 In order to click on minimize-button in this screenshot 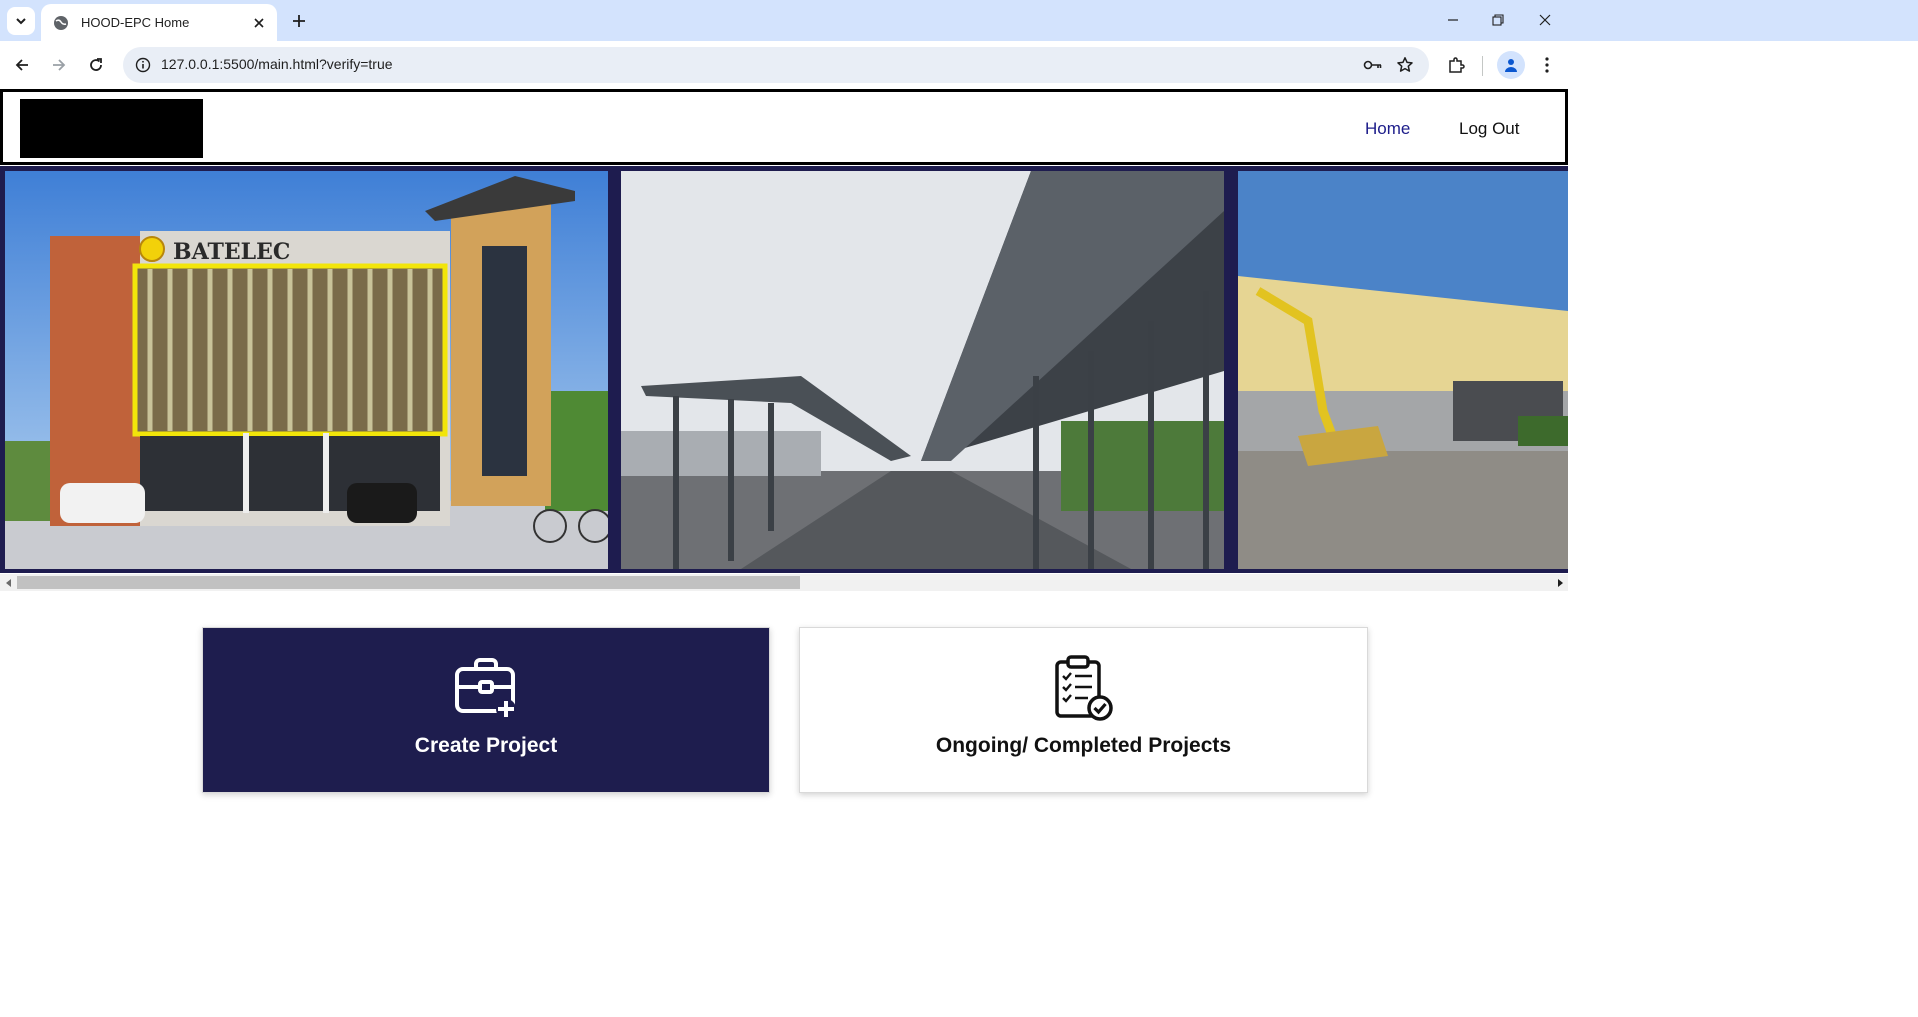, I will do `click(1453, 20)`.